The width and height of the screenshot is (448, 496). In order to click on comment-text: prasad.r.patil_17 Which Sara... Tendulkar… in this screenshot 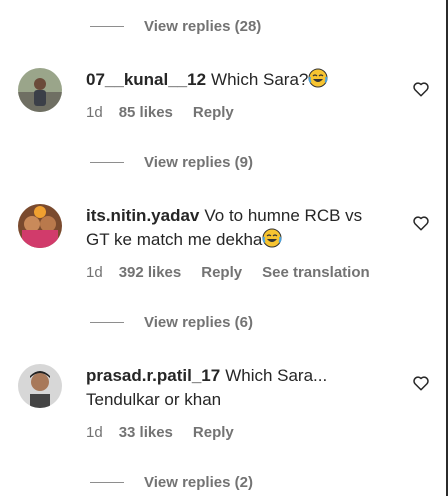, I will do `click(236, 388)`.